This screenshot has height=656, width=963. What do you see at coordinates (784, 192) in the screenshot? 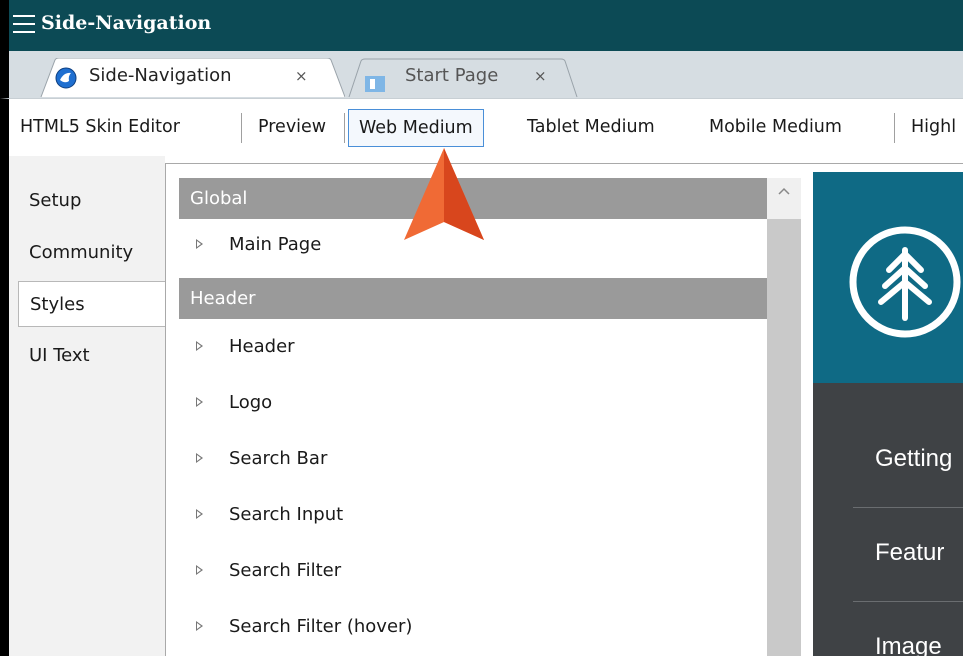
I see `scroll-up-icon` at bounding box center [784, 192].